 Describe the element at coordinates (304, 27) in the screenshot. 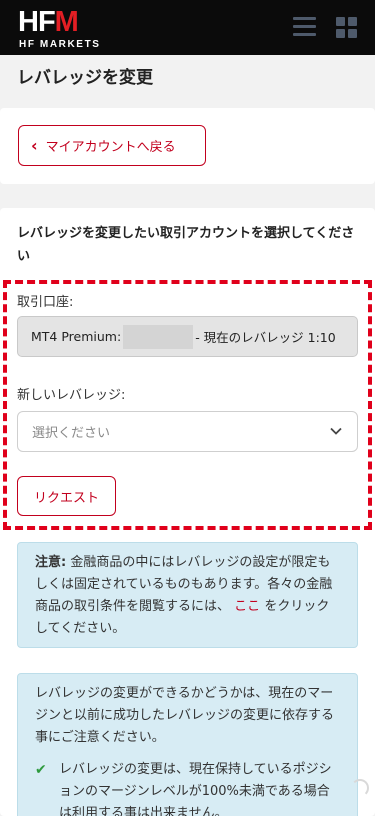

I see `hamburger-menu-icon` at that location.